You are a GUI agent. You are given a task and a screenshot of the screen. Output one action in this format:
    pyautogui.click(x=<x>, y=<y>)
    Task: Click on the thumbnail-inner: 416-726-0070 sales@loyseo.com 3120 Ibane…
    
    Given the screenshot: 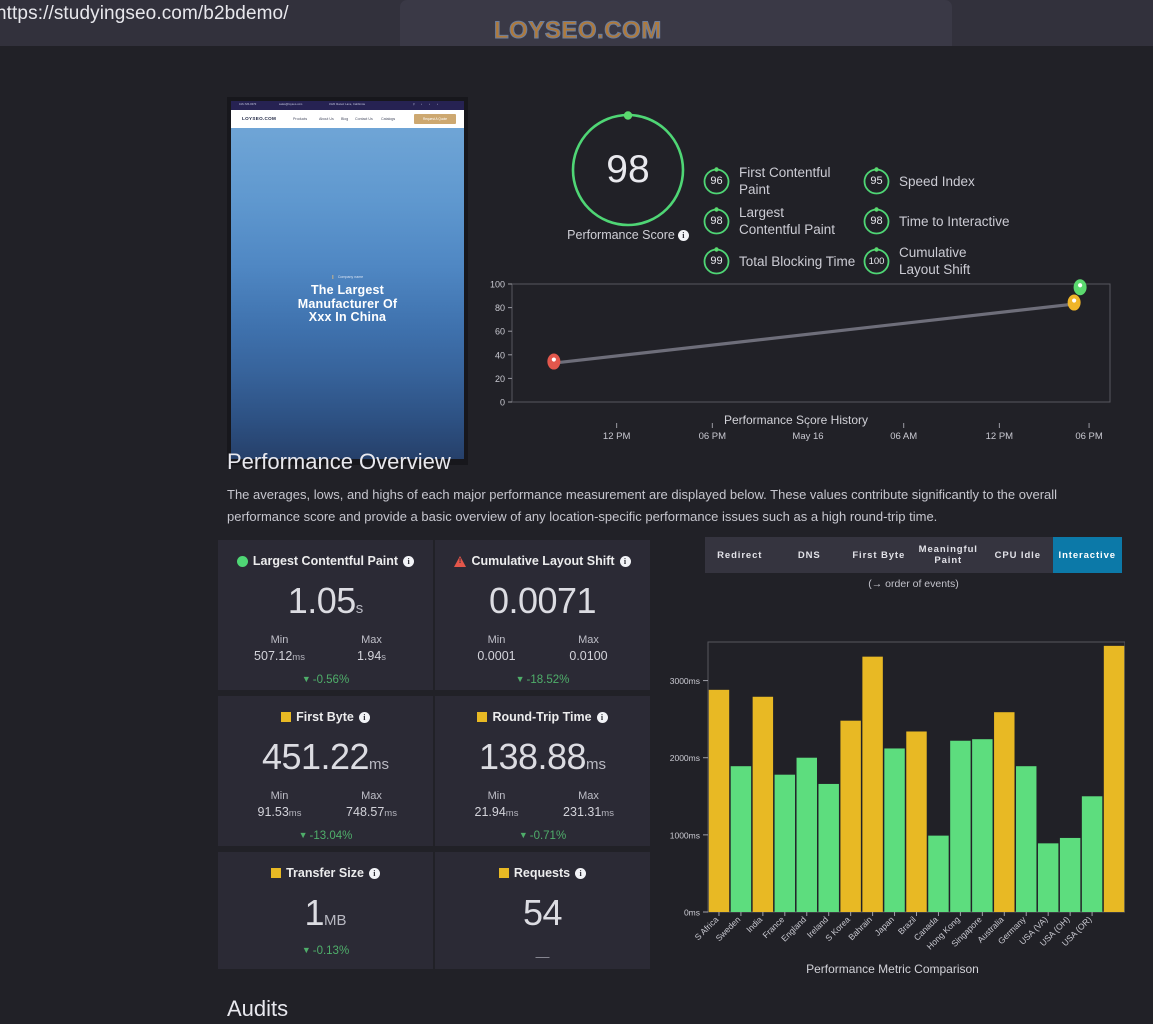 What is the action you would take?
    pyautogui.click(x=347, y=280)
    